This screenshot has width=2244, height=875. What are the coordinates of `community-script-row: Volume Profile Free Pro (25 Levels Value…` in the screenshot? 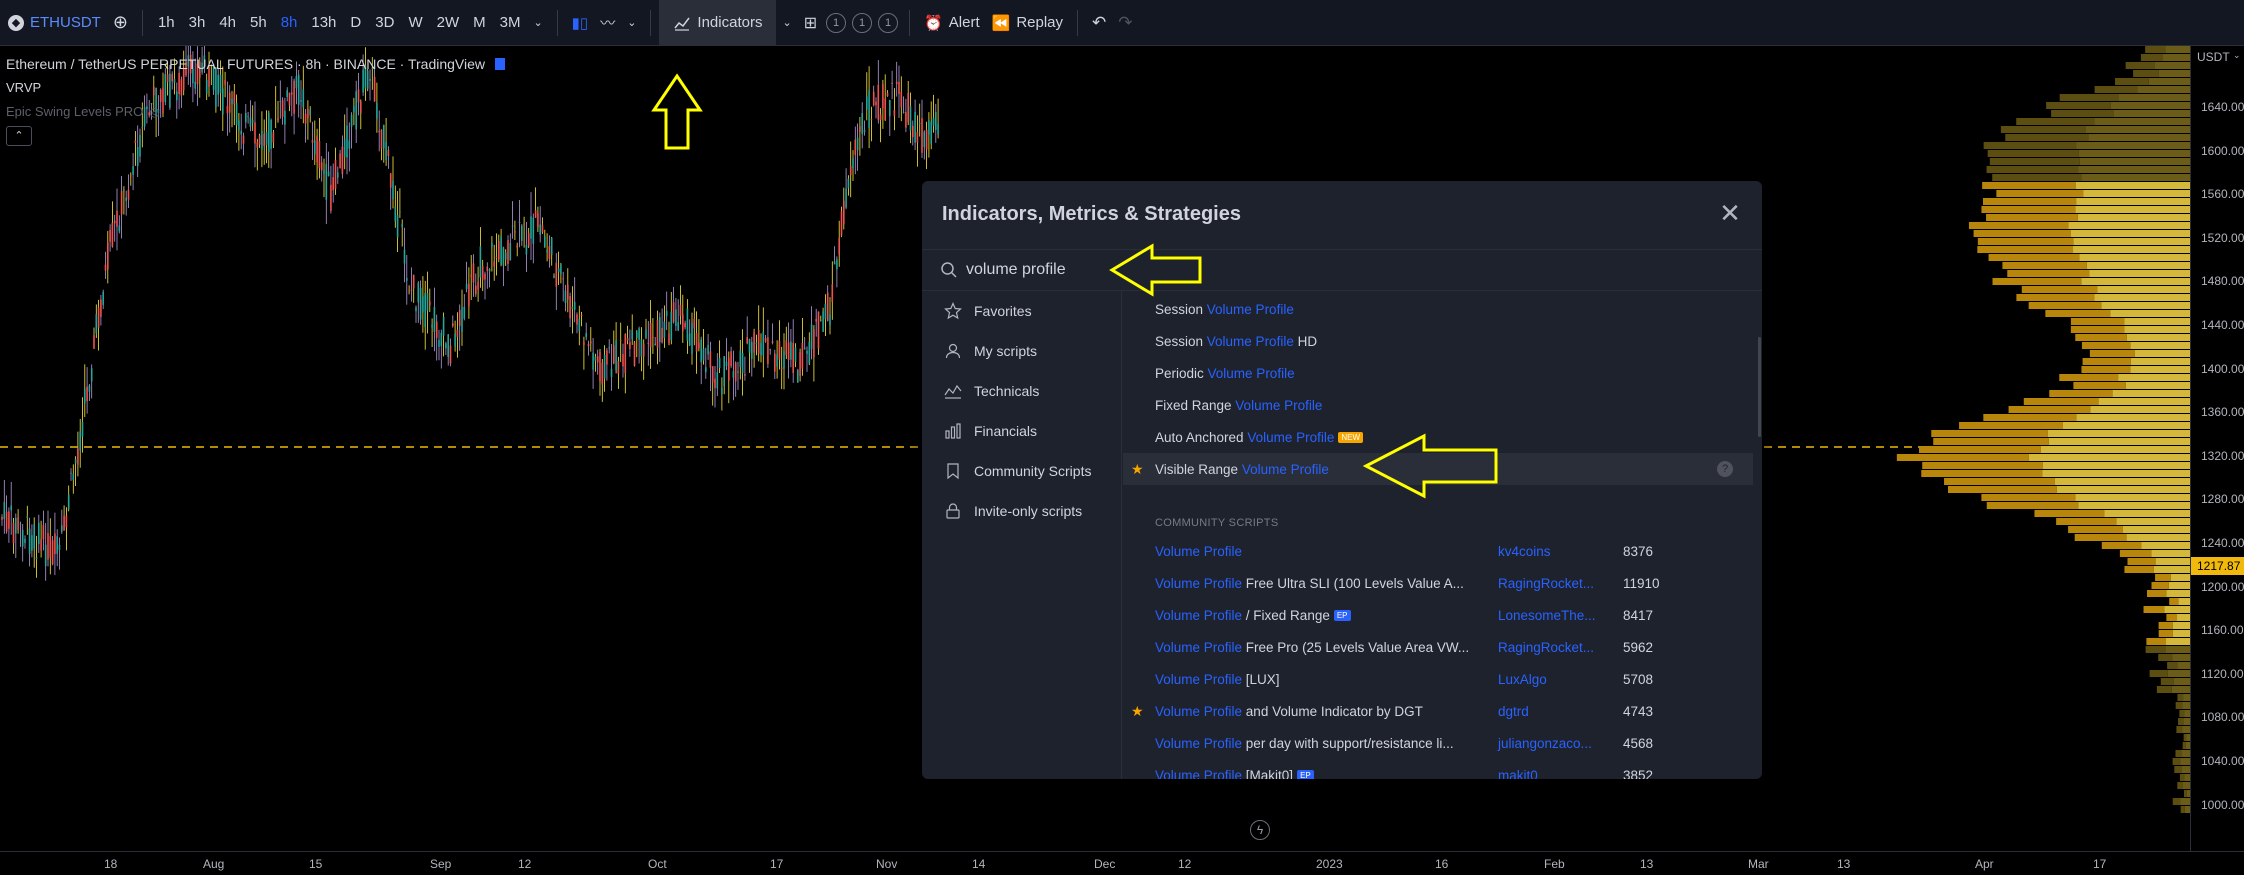 It's located at (1438, 647).